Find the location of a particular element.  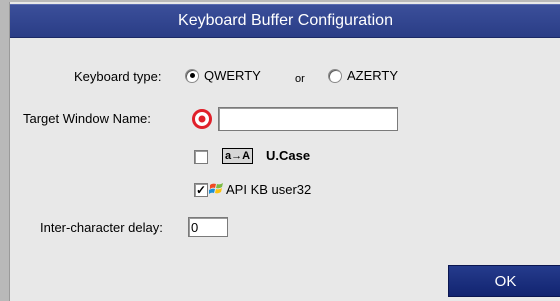

api-kb-checkbox: ✓ is located at coordinates (201, 190).